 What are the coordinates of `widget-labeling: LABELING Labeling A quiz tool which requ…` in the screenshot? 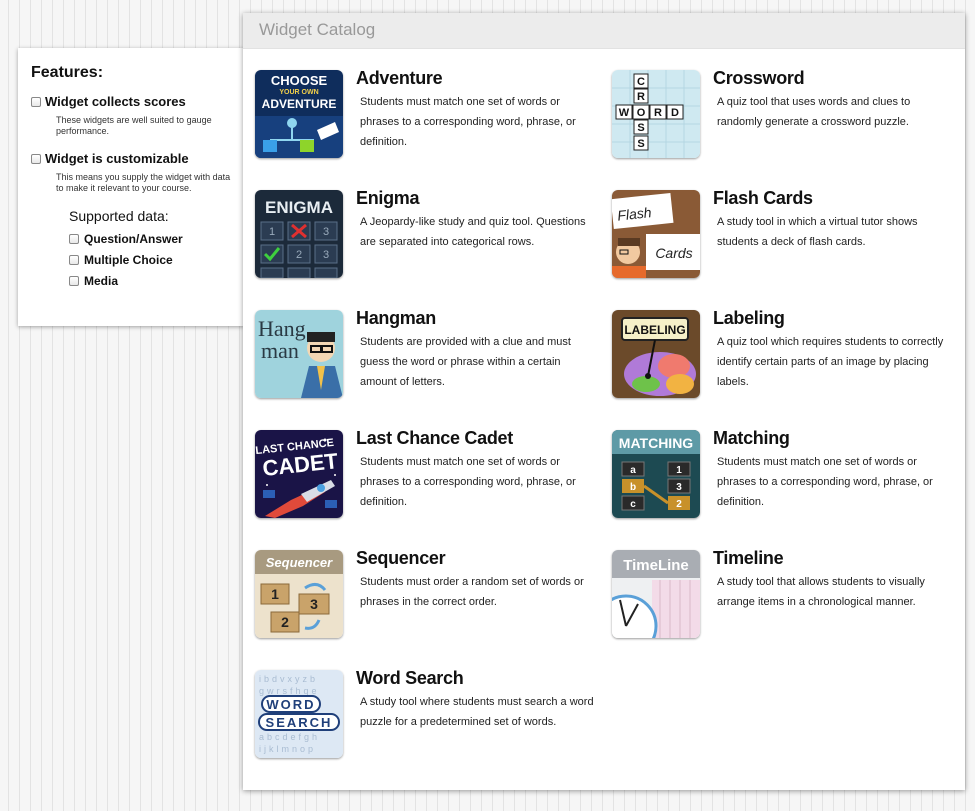 It's located at (784, 354).